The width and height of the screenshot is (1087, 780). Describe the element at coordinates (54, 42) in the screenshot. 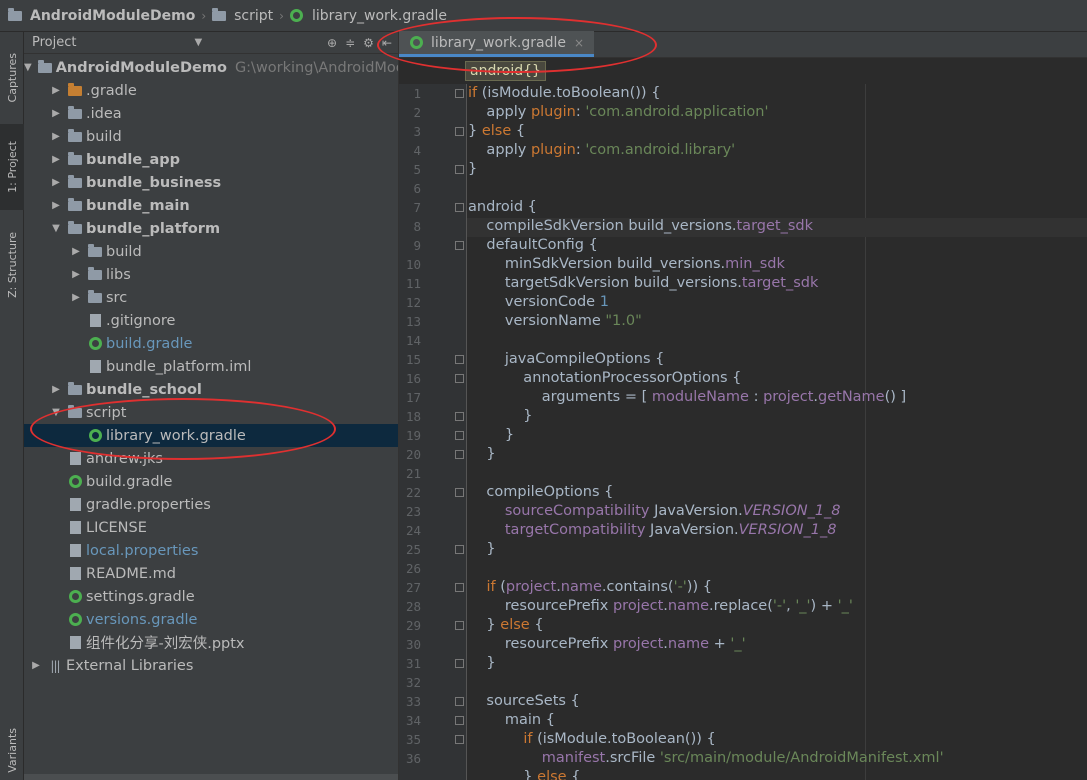

I see `project-view-selector: Project` at that location.